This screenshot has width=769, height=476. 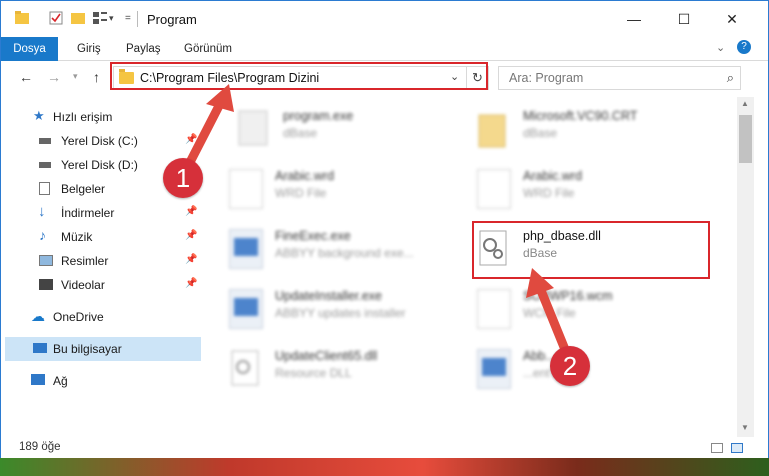 I want to click on recent-locations-button: ▾, so click(x=75, y=76).